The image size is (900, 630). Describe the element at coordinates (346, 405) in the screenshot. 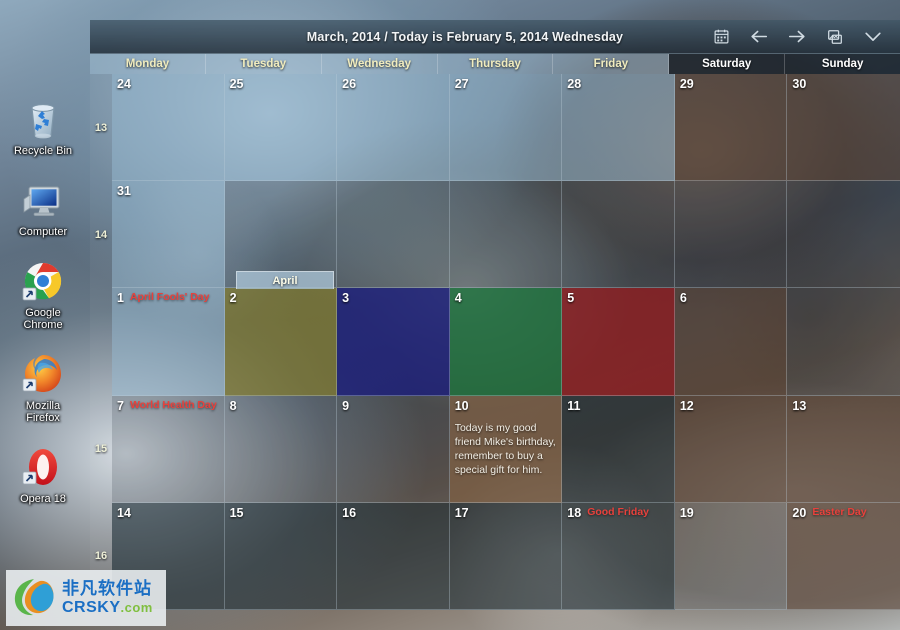

I see `calendar-day-number: 9` at that location.